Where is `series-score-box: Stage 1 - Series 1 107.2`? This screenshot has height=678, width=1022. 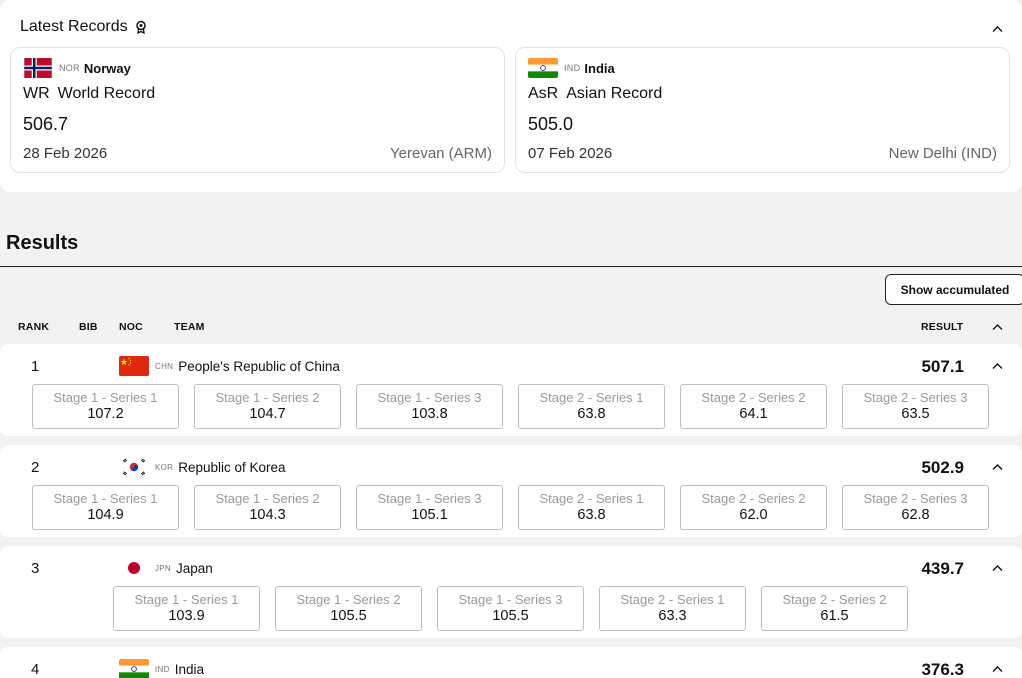
series-score-box: Stage 1 - Series 1 107.2 is located at coordinates (105, 406).